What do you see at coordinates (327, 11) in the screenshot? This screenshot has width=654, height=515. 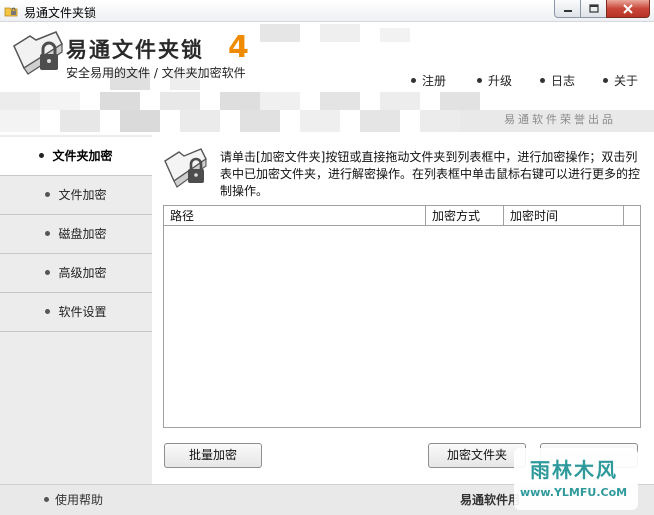 I see `title-bar: 易通文件夹锁` at bounding box center [327, 11].